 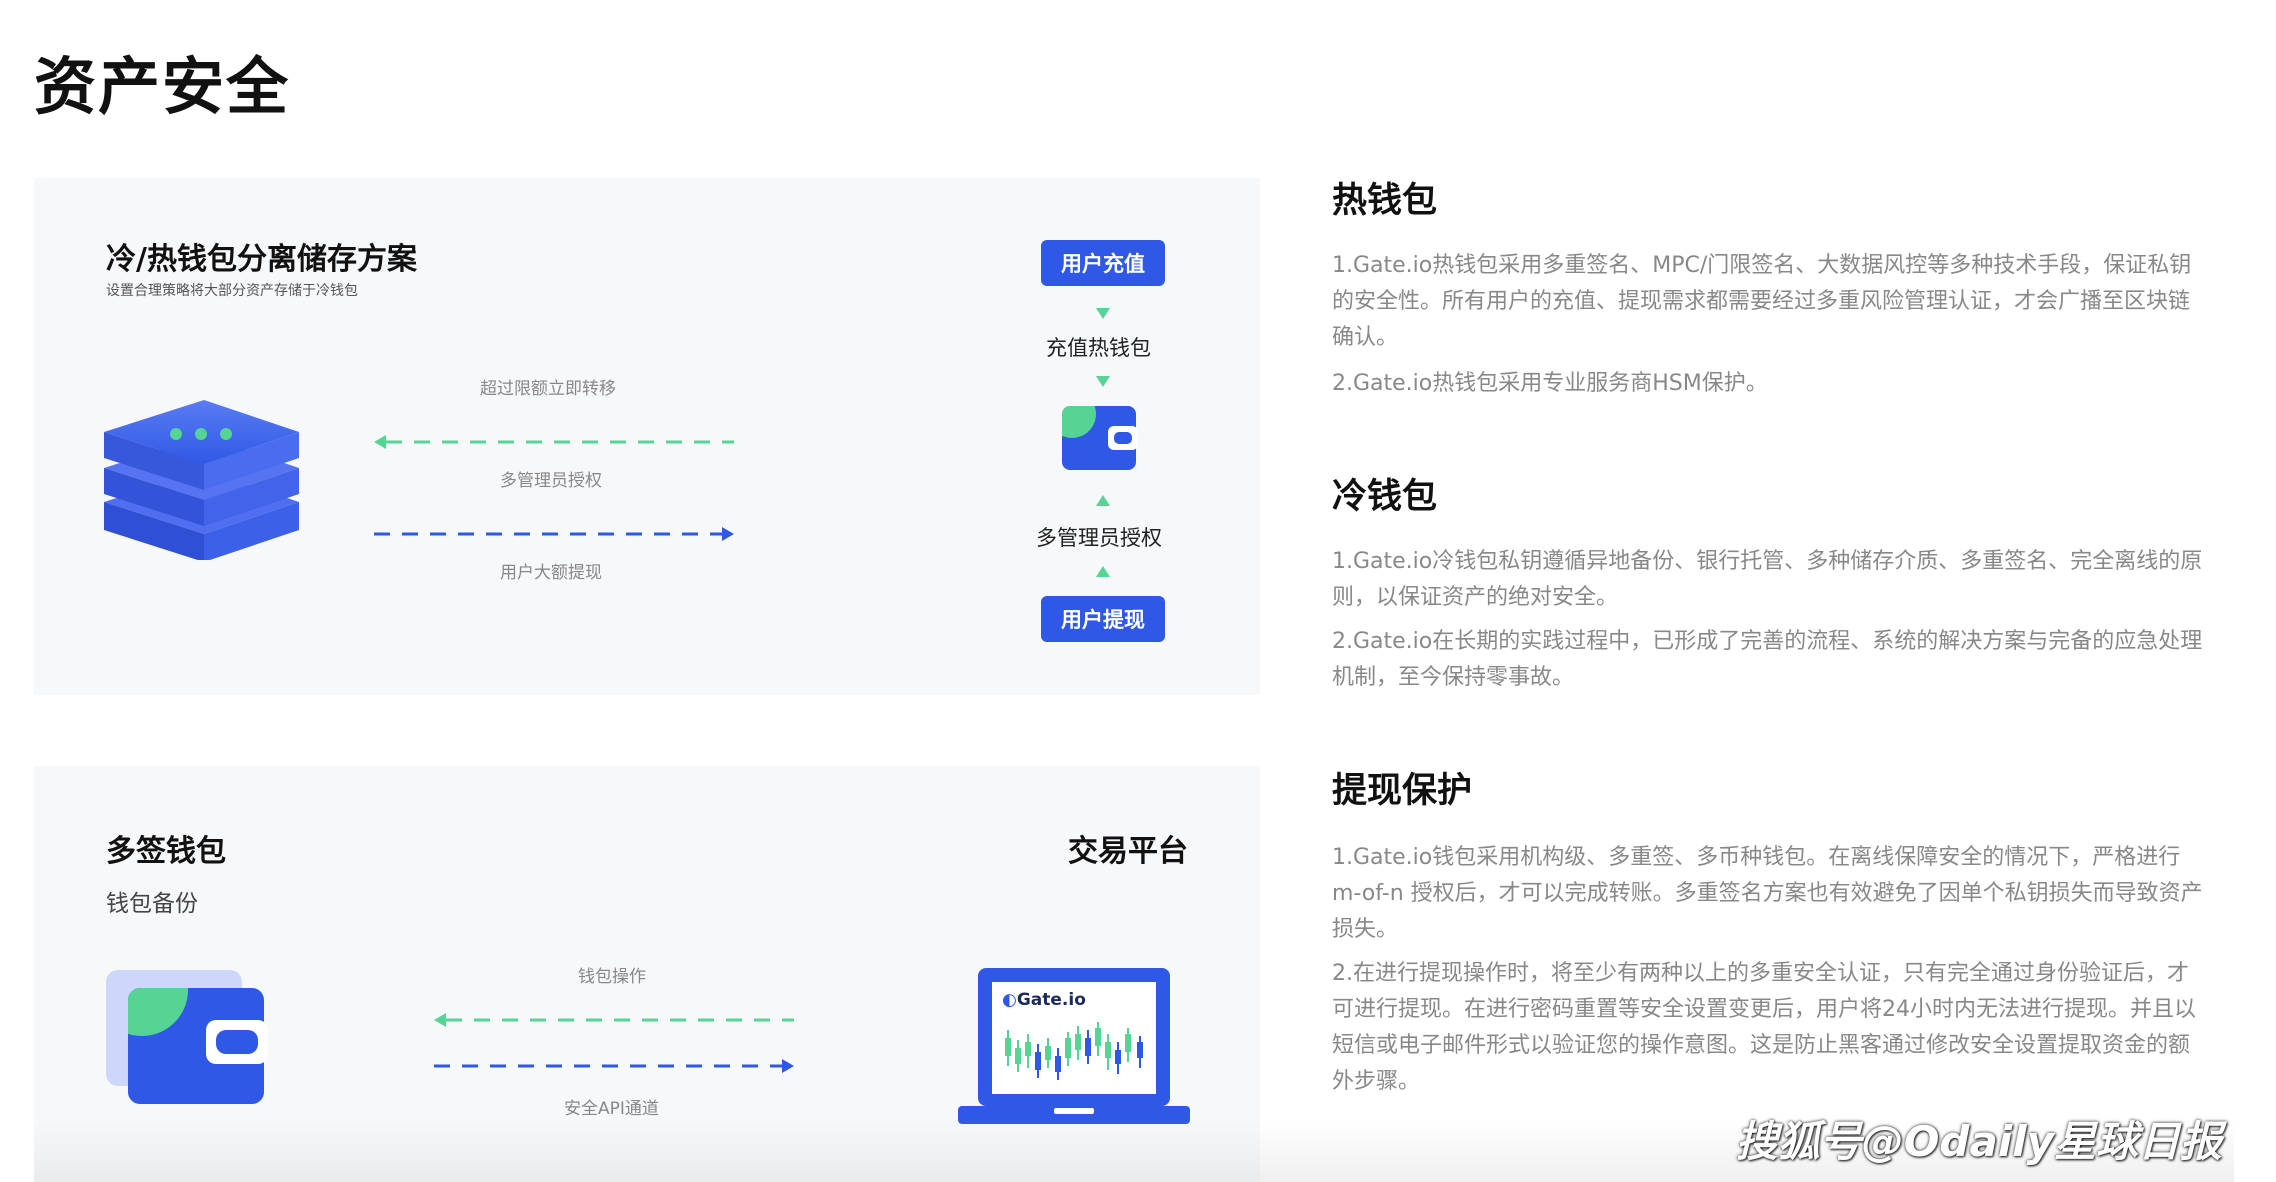 I want to click on arrow-label-multi-admin: 多管理员授权, so click(x=551, y=481).